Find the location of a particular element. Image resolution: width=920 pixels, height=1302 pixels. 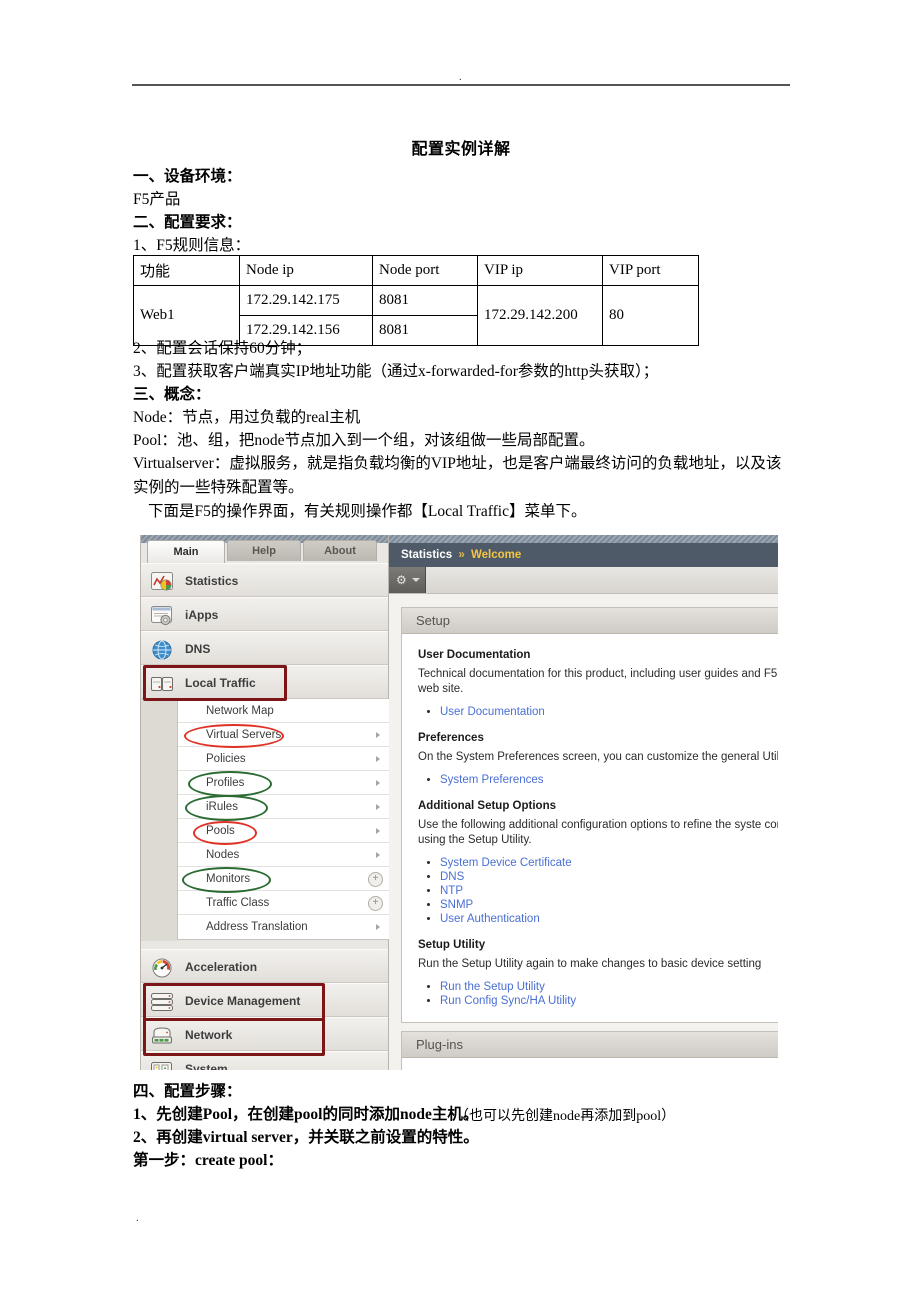

header-rule is located at coordinates (461, 85).